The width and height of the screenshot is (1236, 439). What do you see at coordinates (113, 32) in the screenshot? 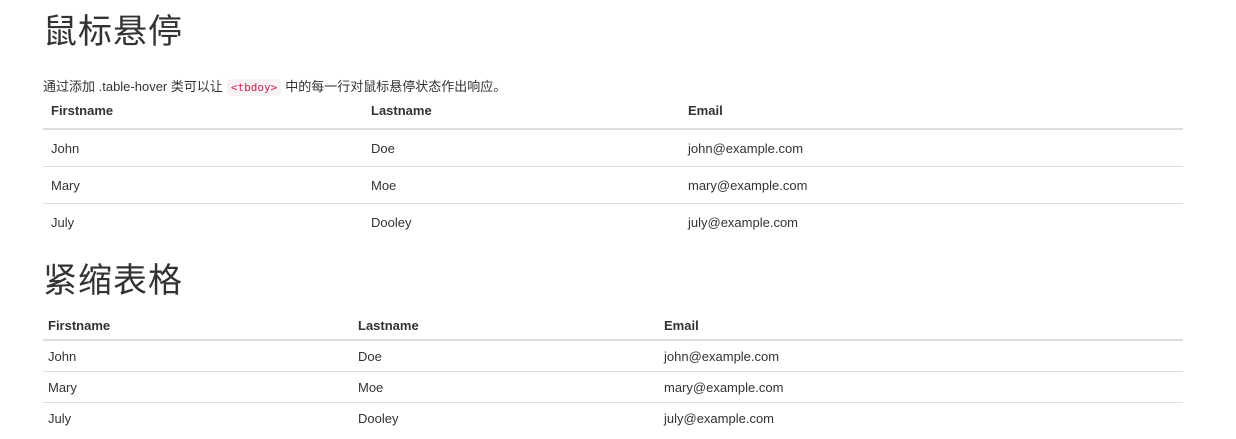
I see `section-title-hover: 鼠标悬停` at bounding box center [113, 32].